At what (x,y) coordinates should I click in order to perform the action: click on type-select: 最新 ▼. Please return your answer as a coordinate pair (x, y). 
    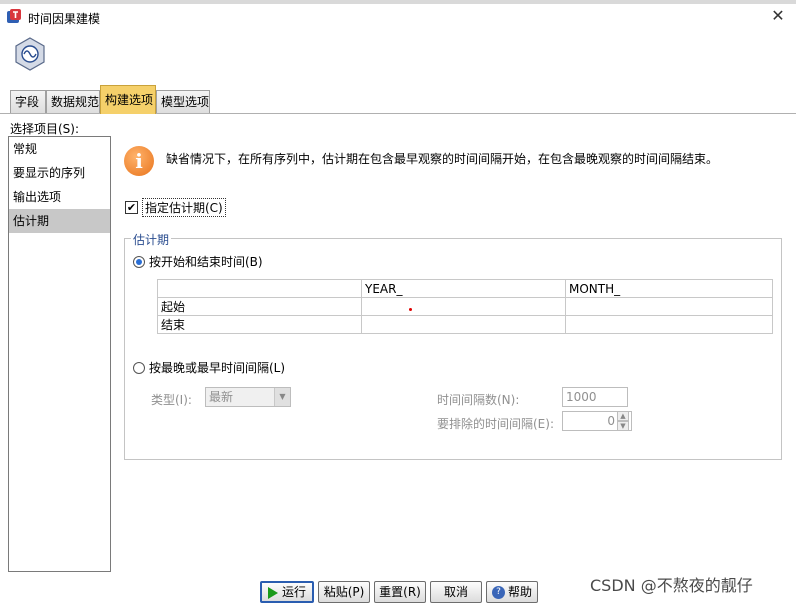
    Looking at the image, I should click on (248, 397).